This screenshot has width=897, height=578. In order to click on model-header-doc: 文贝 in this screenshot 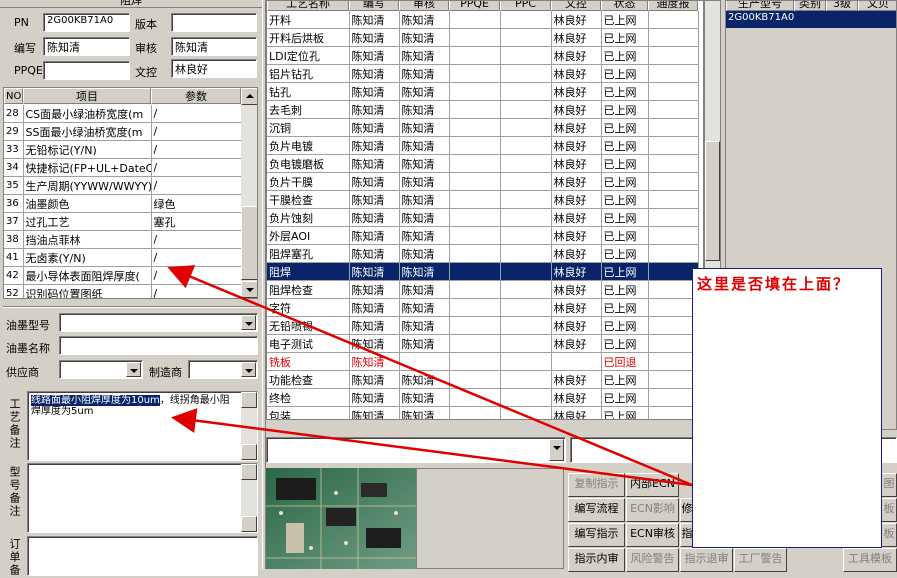, I will do `click(877, 6)`.